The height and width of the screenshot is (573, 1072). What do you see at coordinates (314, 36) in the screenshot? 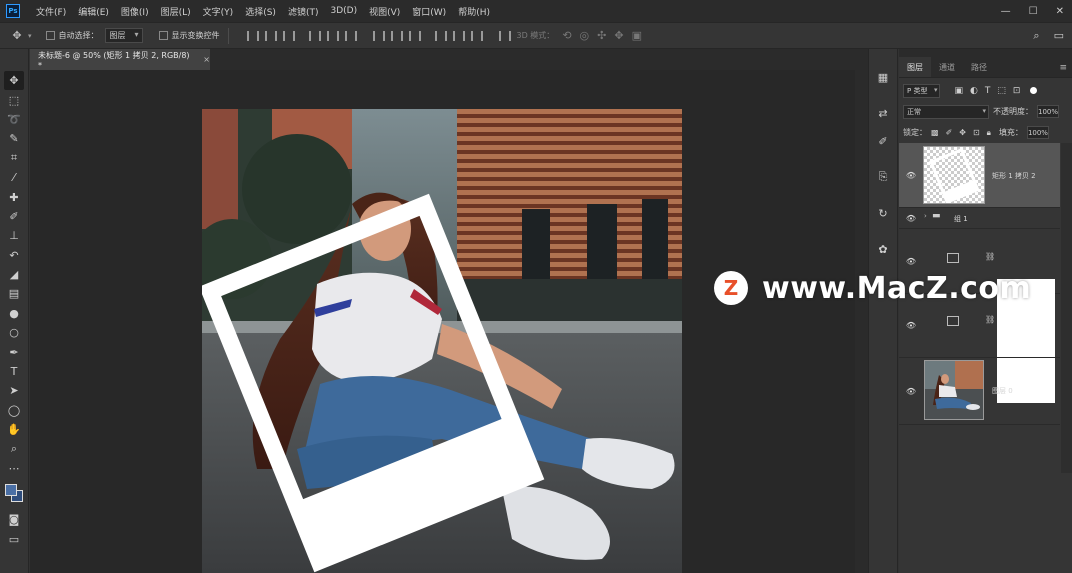
I see `align-left-icon` at bounding box center [314, 36].